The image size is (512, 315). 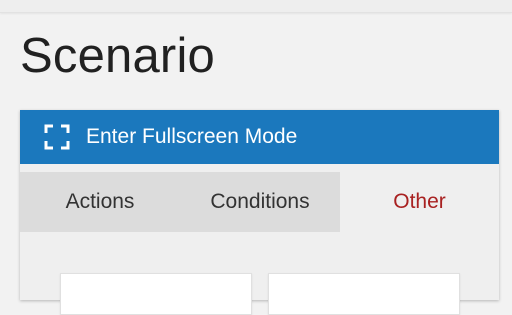 I want to click on page-title: Scenario, so click(x=117, y=56).